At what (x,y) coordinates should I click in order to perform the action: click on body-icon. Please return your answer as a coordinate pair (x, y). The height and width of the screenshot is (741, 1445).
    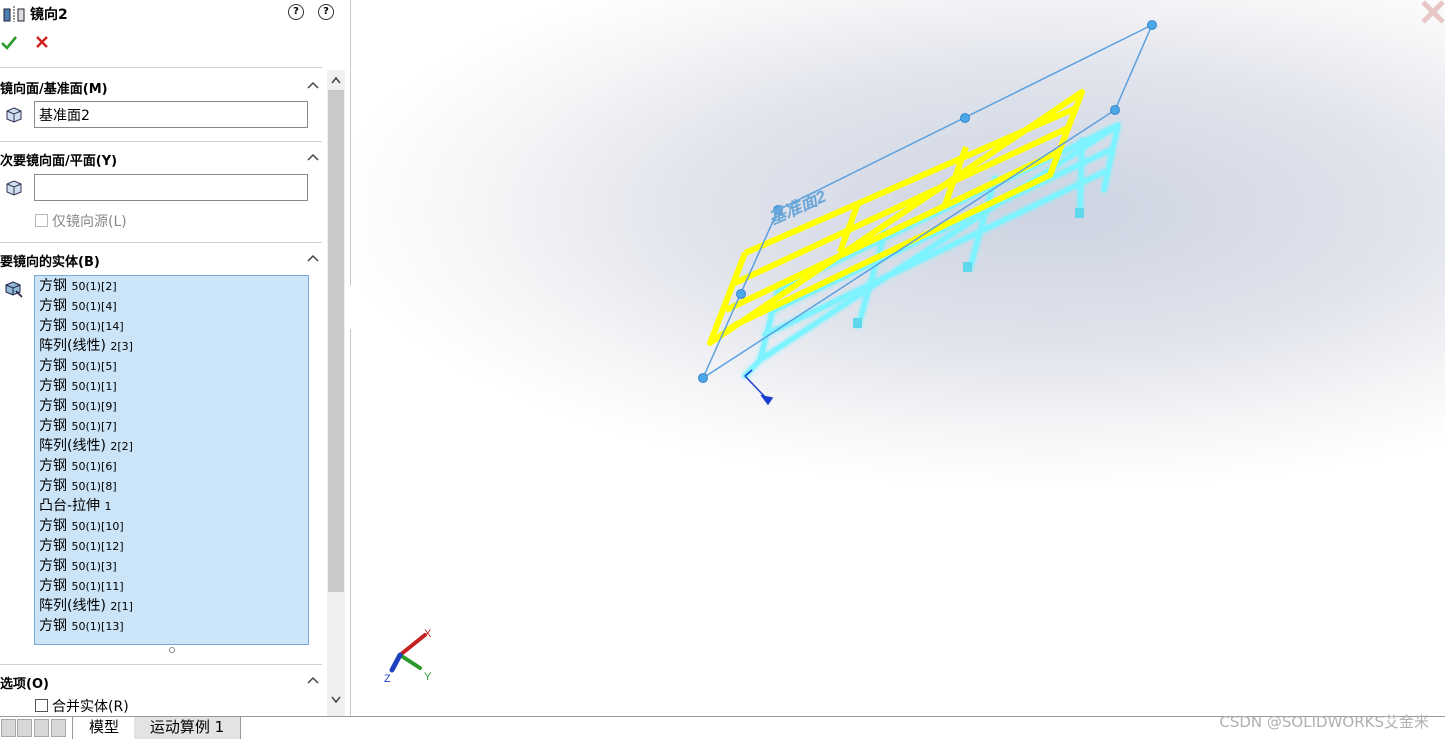
    Looking at the image, I should click on (14, 289).